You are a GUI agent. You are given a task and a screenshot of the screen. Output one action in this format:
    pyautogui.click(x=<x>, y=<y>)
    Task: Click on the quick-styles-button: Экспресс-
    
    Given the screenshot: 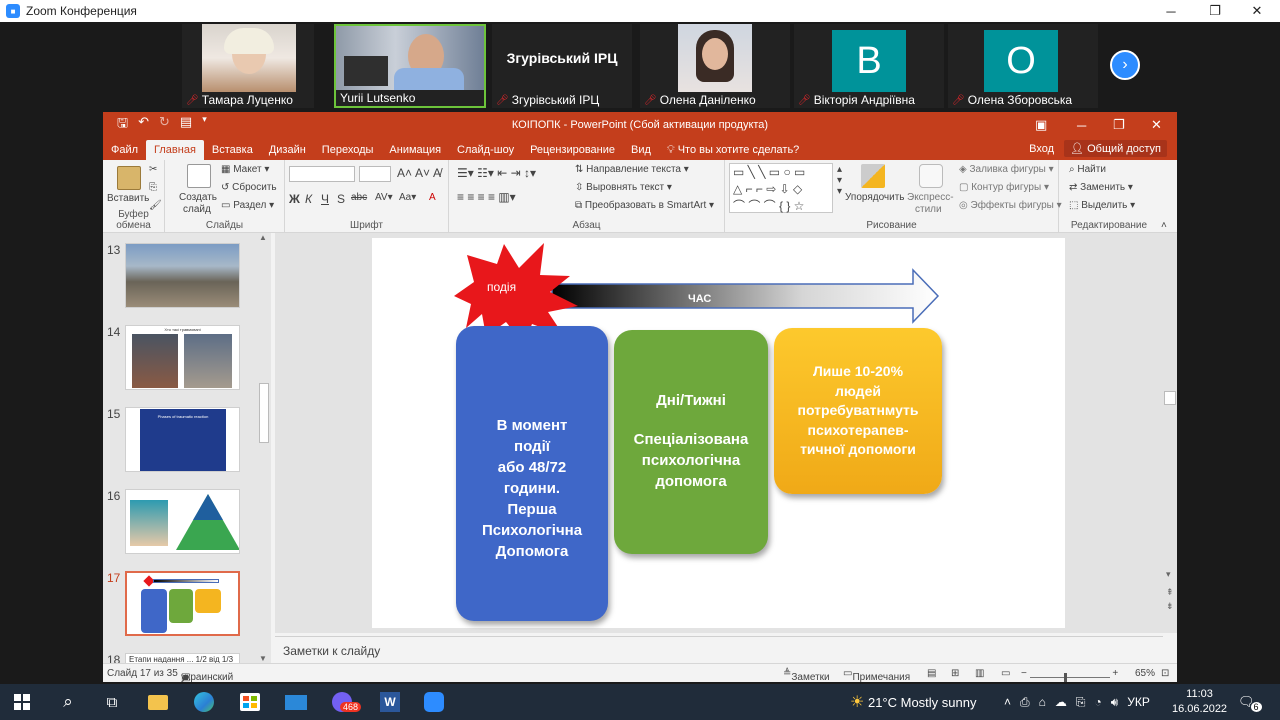 What is the action you would take?
    pyautogui.click(x=930, y=197)
    